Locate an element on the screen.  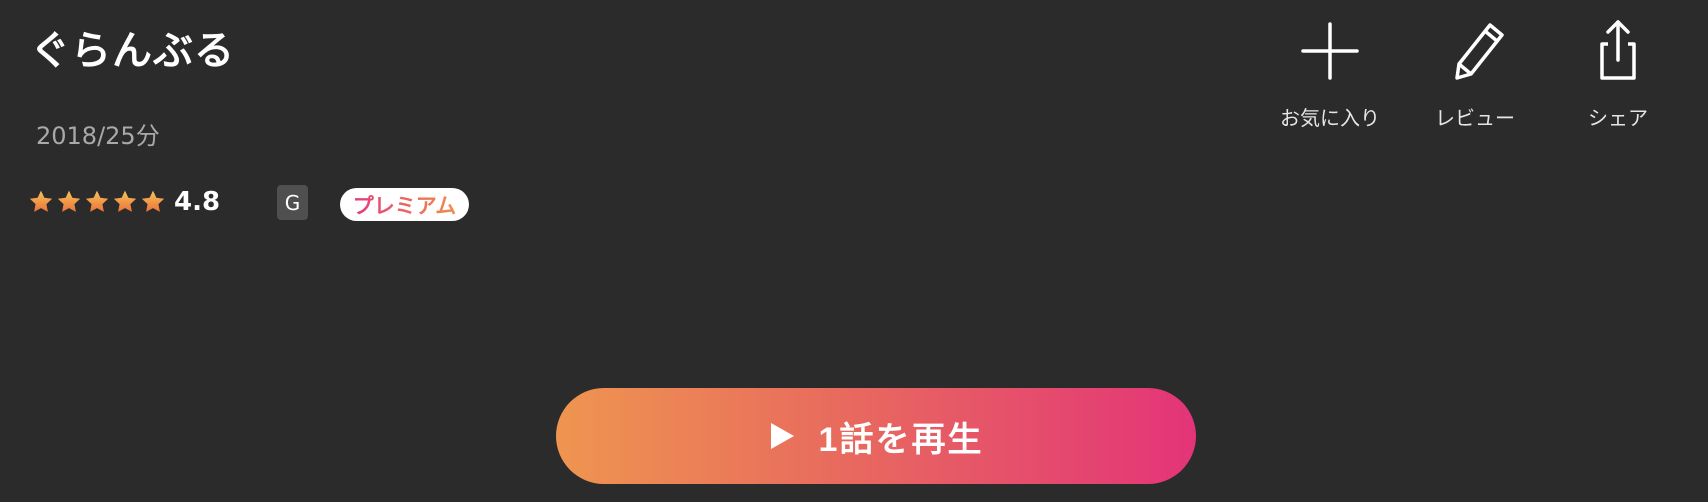
age-rating-badge: G is located at coordinates (292, 202).